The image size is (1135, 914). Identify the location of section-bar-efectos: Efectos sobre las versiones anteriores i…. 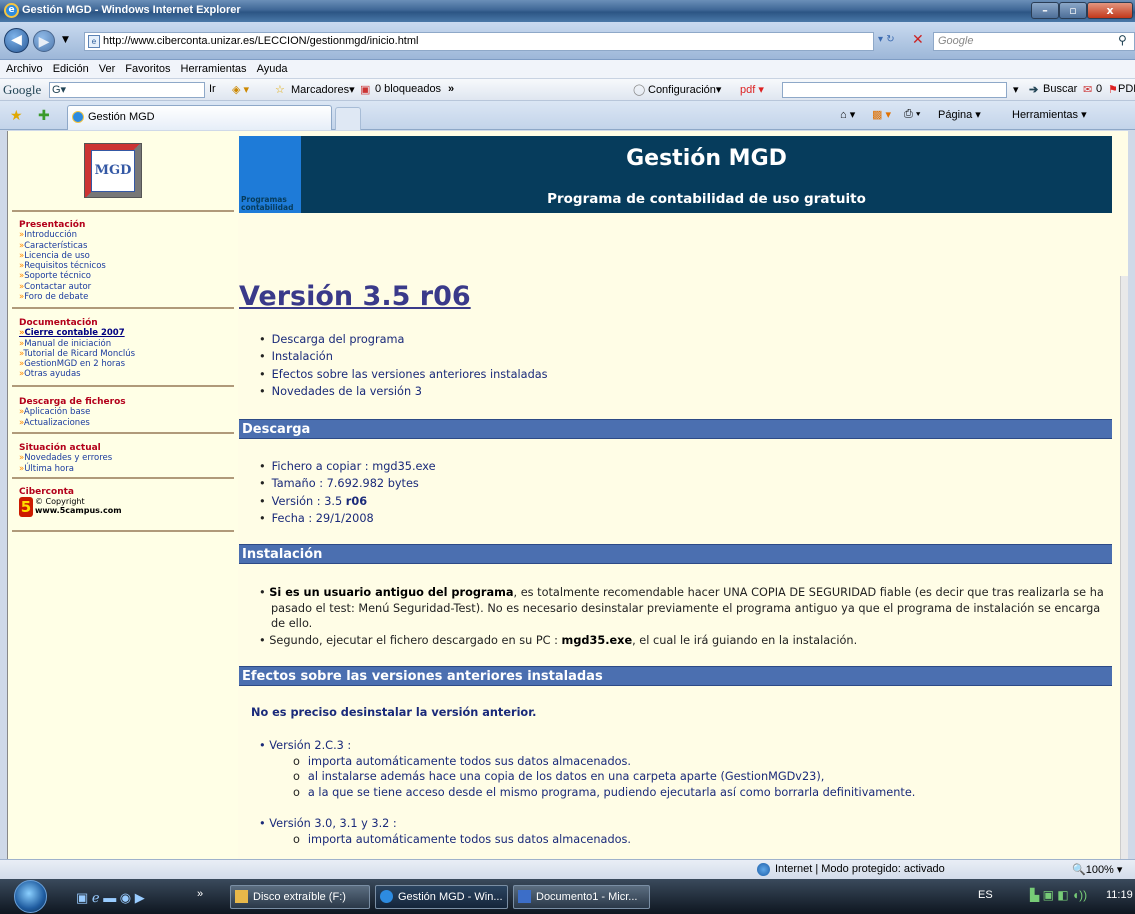
(675, 676).